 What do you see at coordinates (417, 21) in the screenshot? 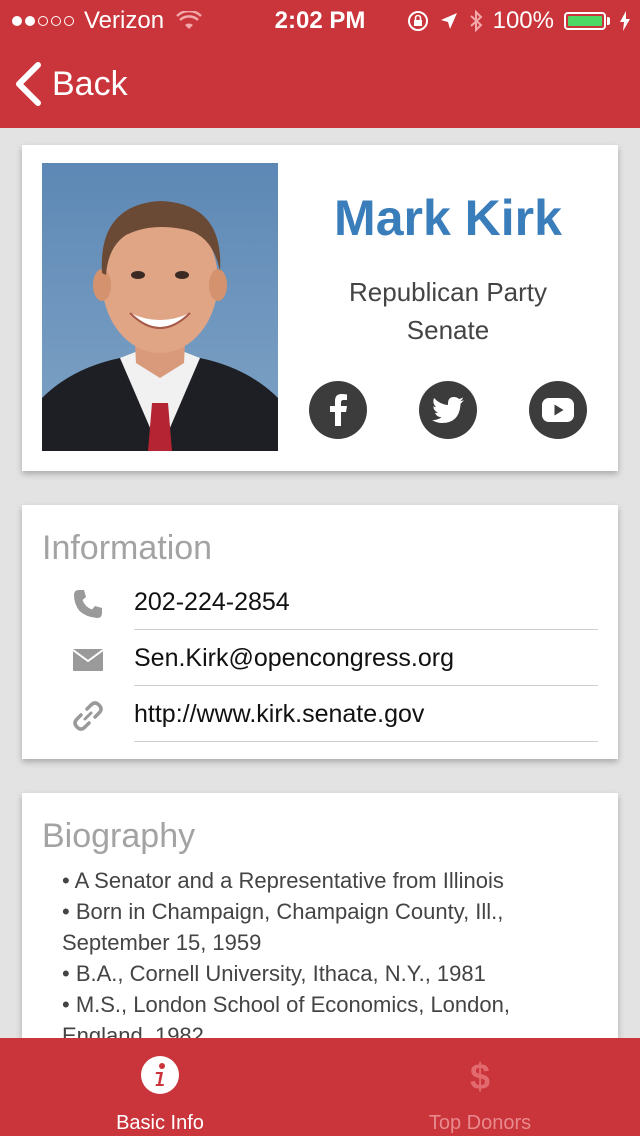
I see `rotation-lock-icon` at bounding box center [417, 21].